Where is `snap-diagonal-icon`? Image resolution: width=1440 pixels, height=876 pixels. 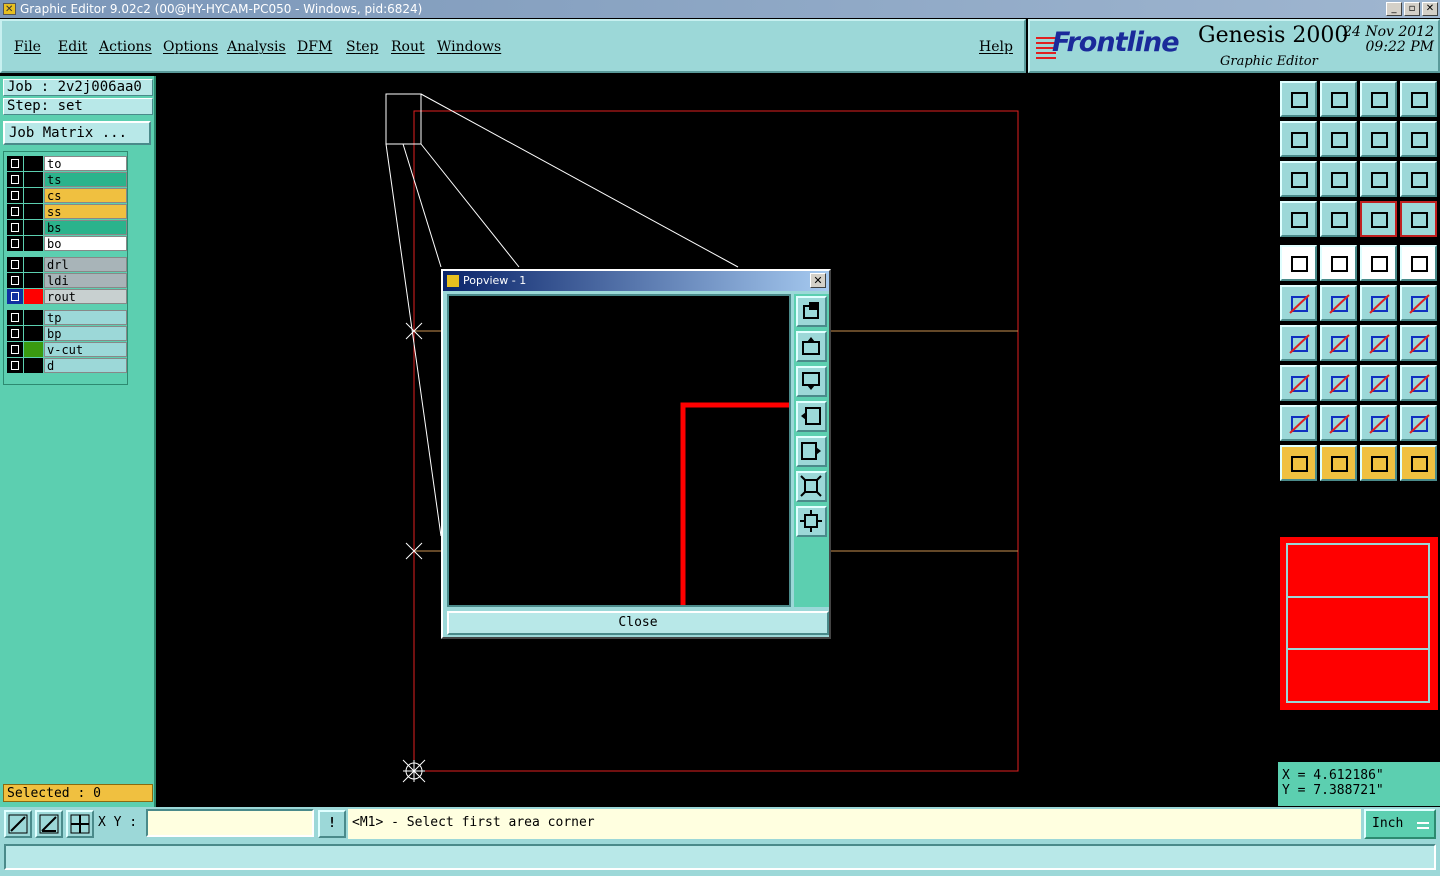
snap-diagonal-icon is located at coordinates (18, 824).